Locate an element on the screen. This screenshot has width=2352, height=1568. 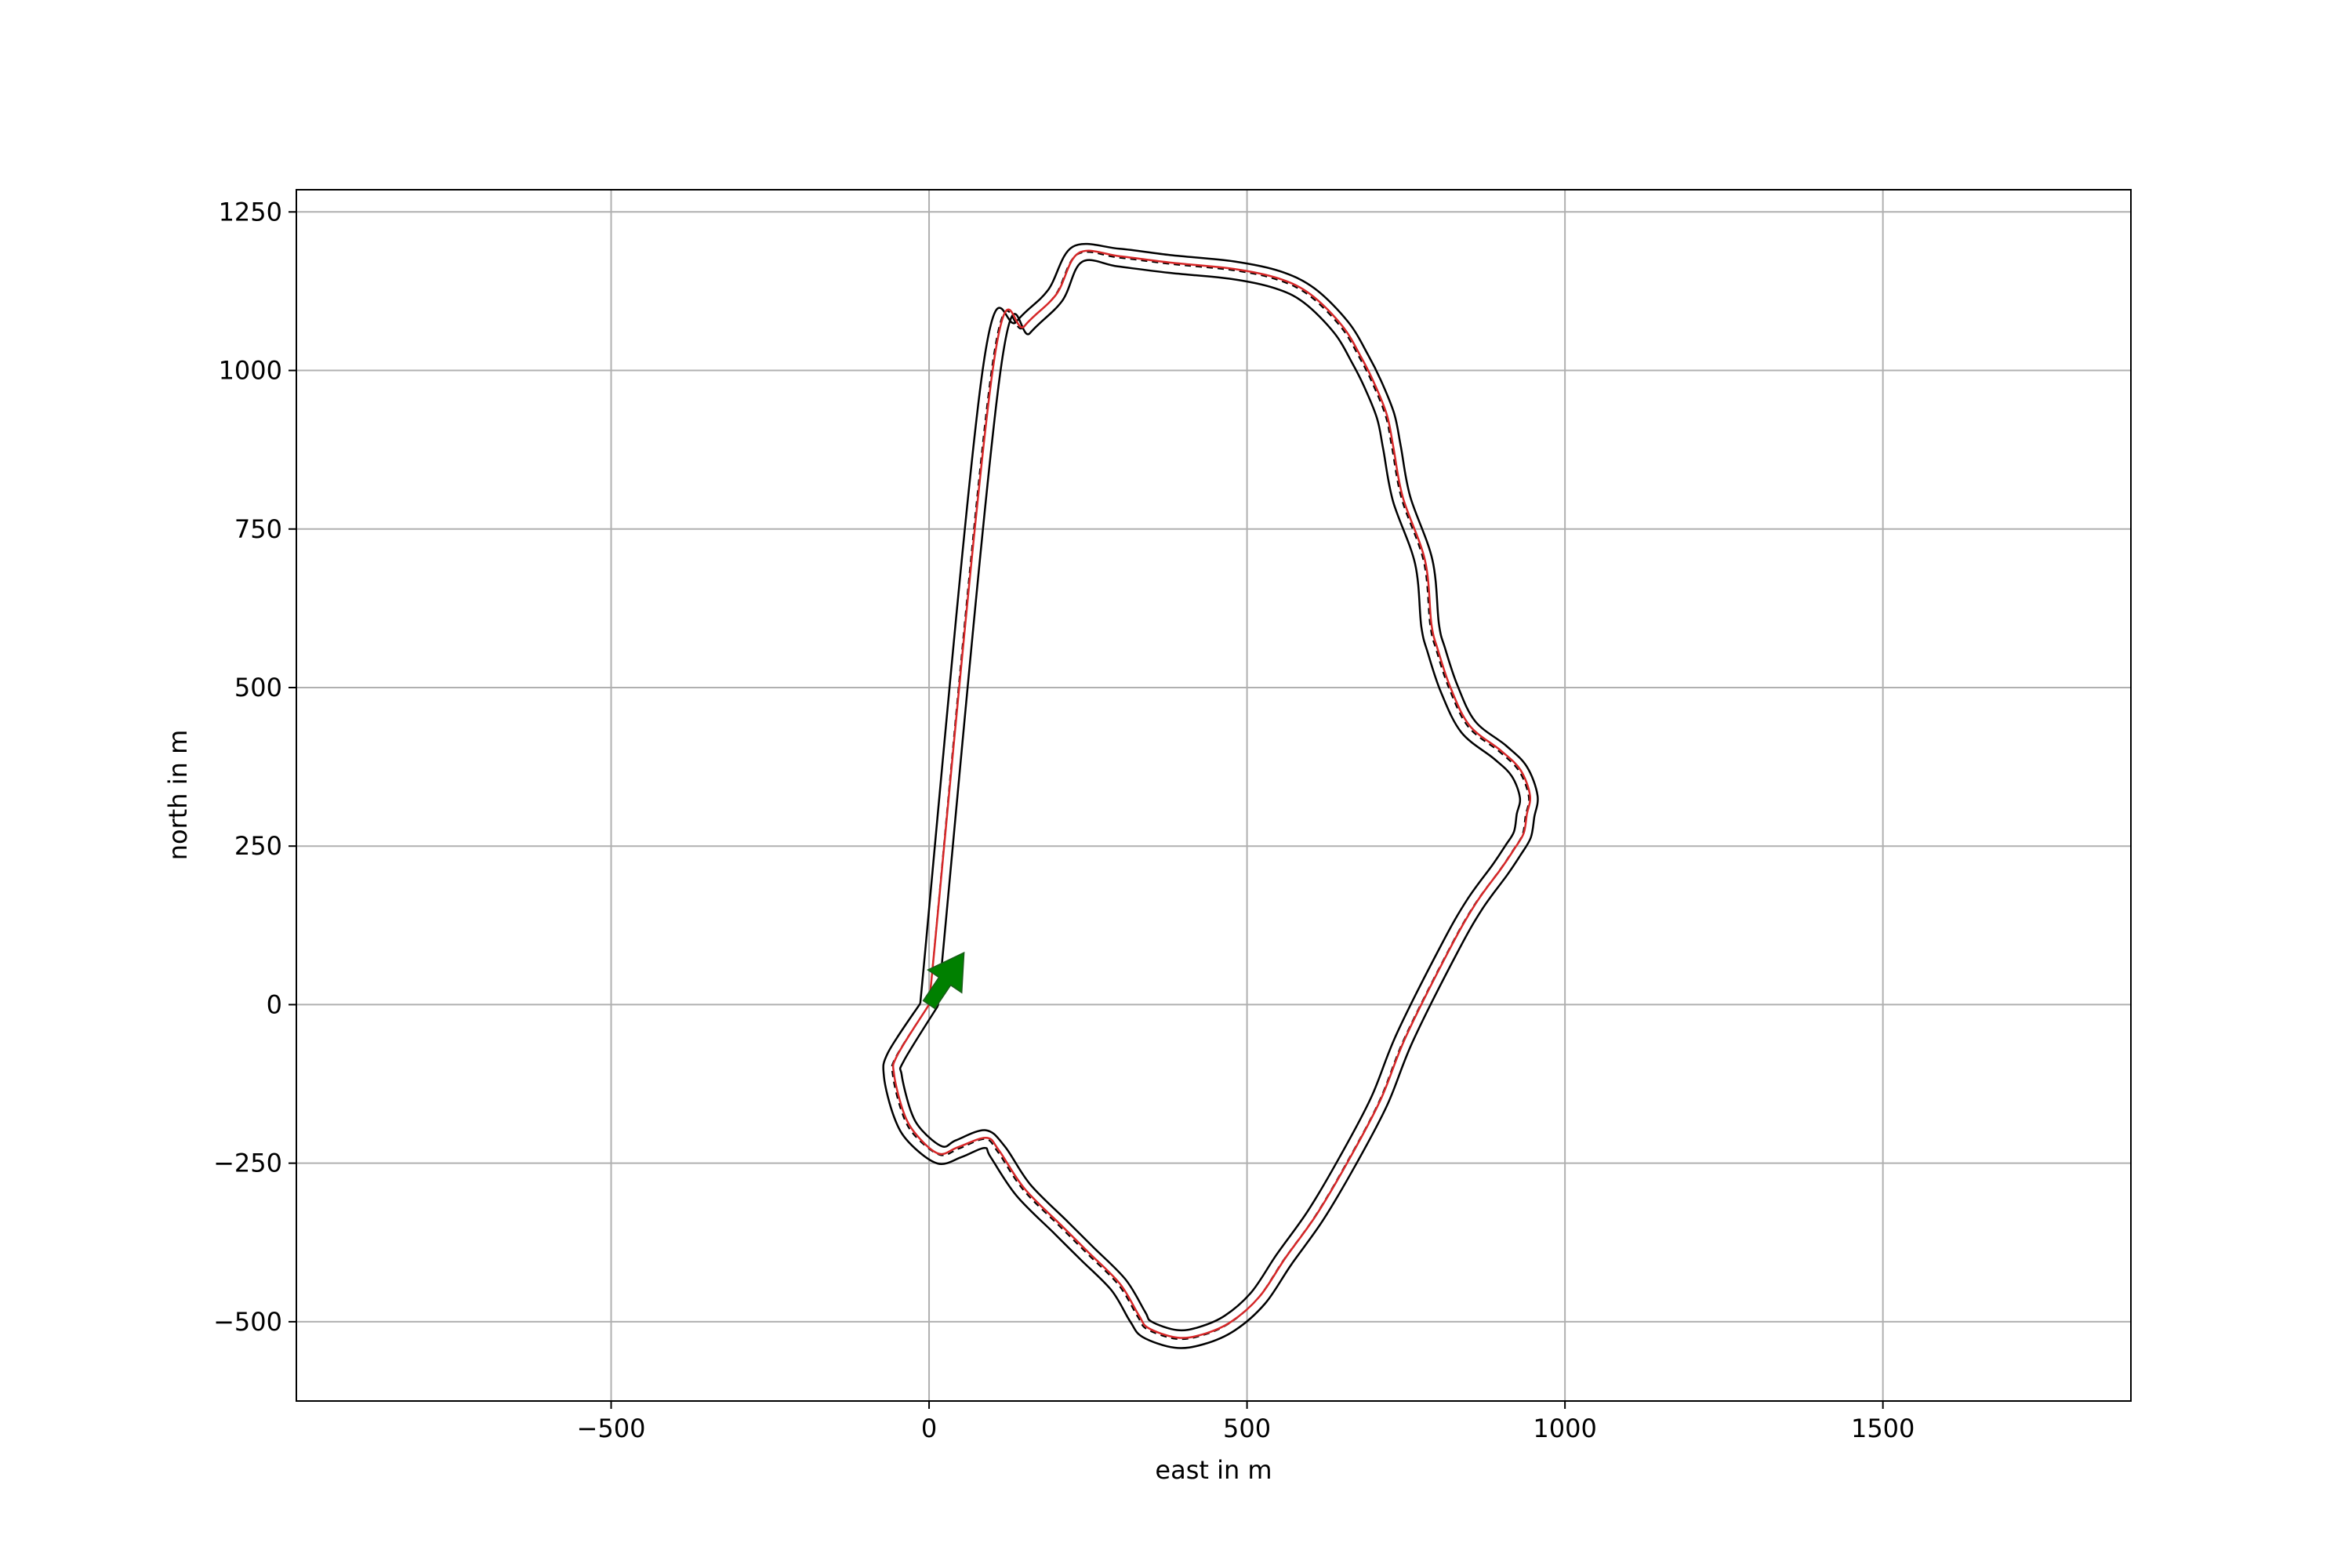
y-tick-label: 1000 is located at coordinates (250, 371).